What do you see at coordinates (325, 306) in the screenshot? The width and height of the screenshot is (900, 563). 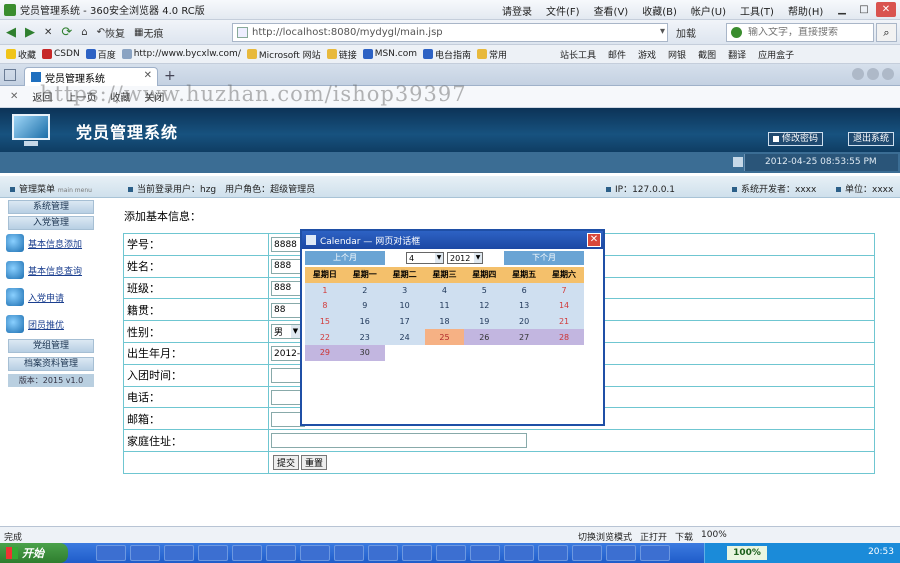 I see `calendar-day: 8` at bounding box center [325, 306].